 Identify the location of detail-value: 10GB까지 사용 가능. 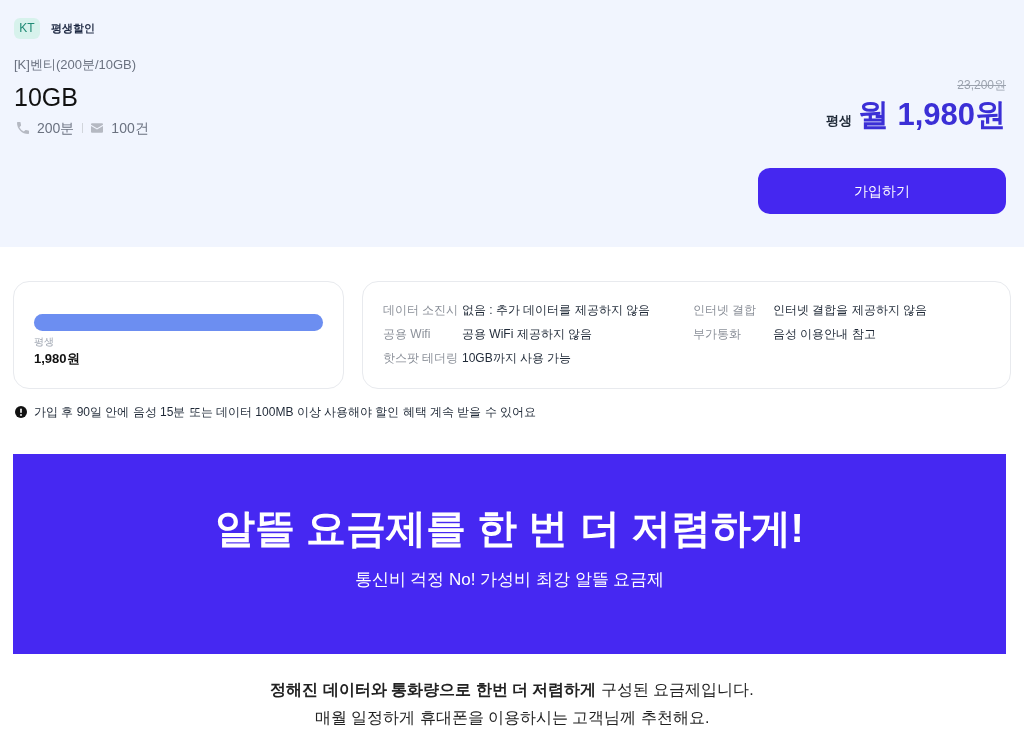
(517, 358).